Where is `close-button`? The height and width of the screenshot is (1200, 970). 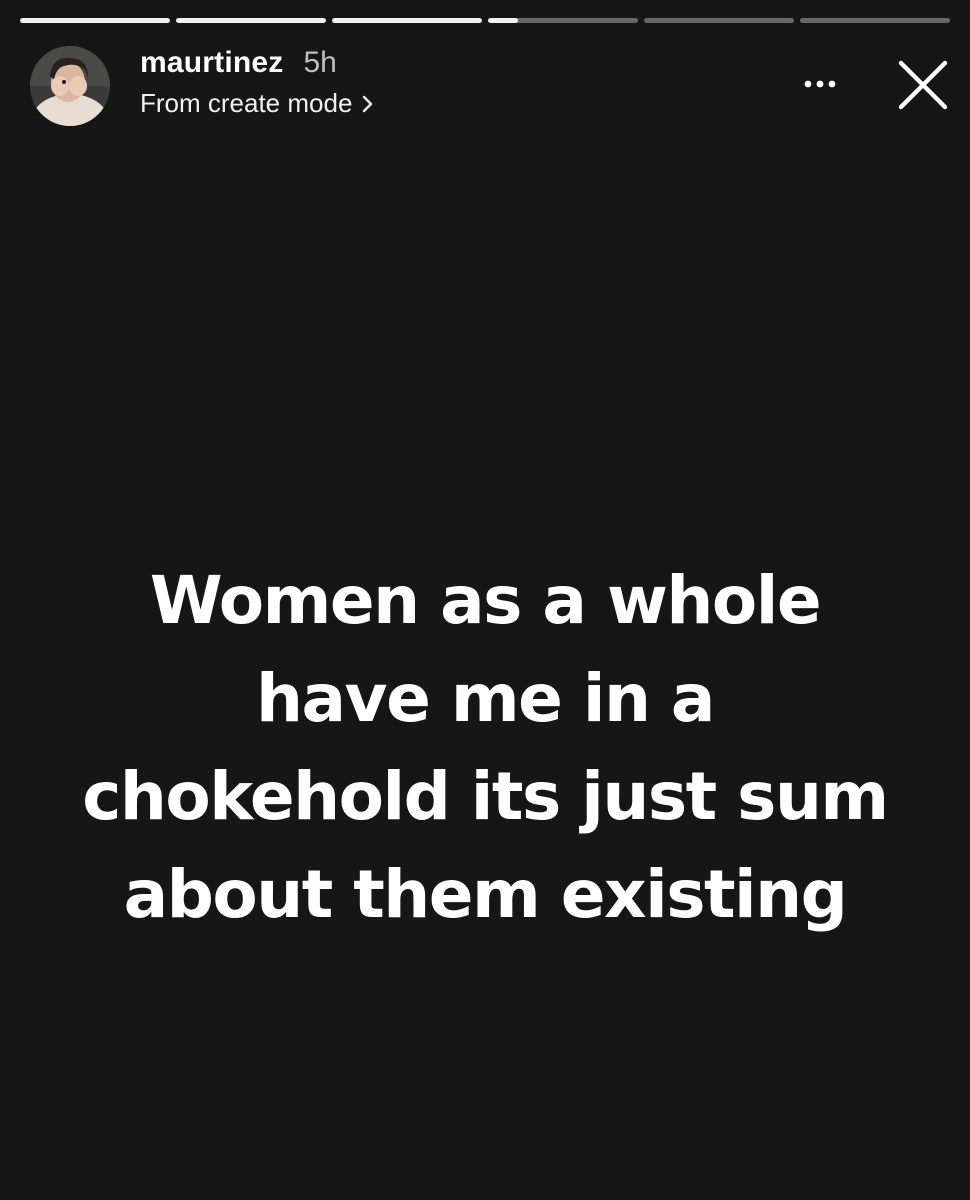 close-button is located at coordinates (923, 85).